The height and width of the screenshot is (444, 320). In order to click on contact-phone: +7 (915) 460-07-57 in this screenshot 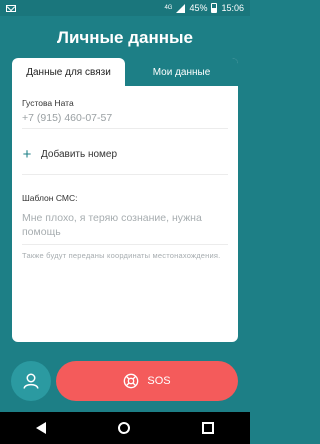, I will do `click(125, 120)`.